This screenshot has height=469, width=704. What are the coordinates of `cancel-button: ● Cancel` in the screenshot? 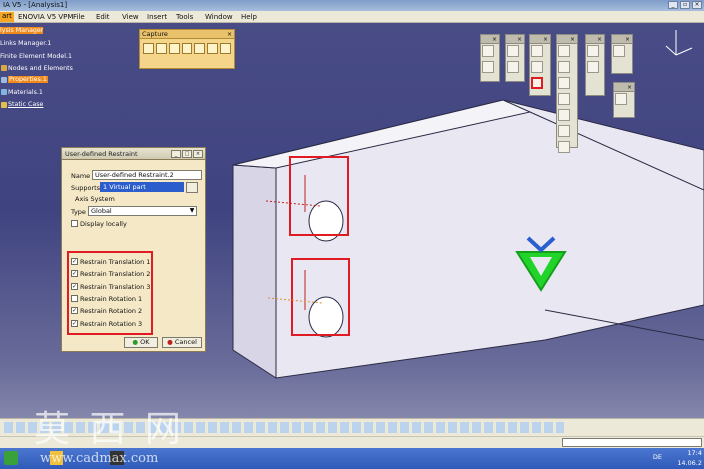 It's located at (182, 342).